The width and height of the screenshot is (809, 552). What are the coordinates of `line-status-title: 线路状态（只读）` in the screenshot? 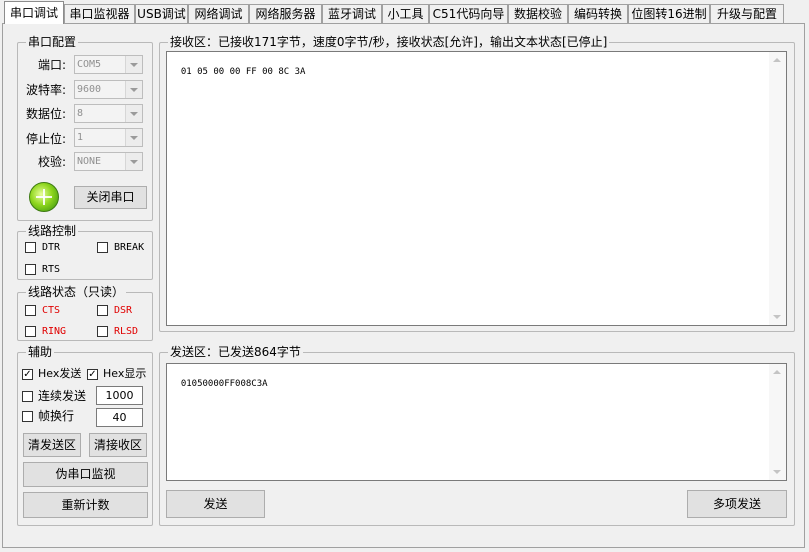 It's located at (76, 292).